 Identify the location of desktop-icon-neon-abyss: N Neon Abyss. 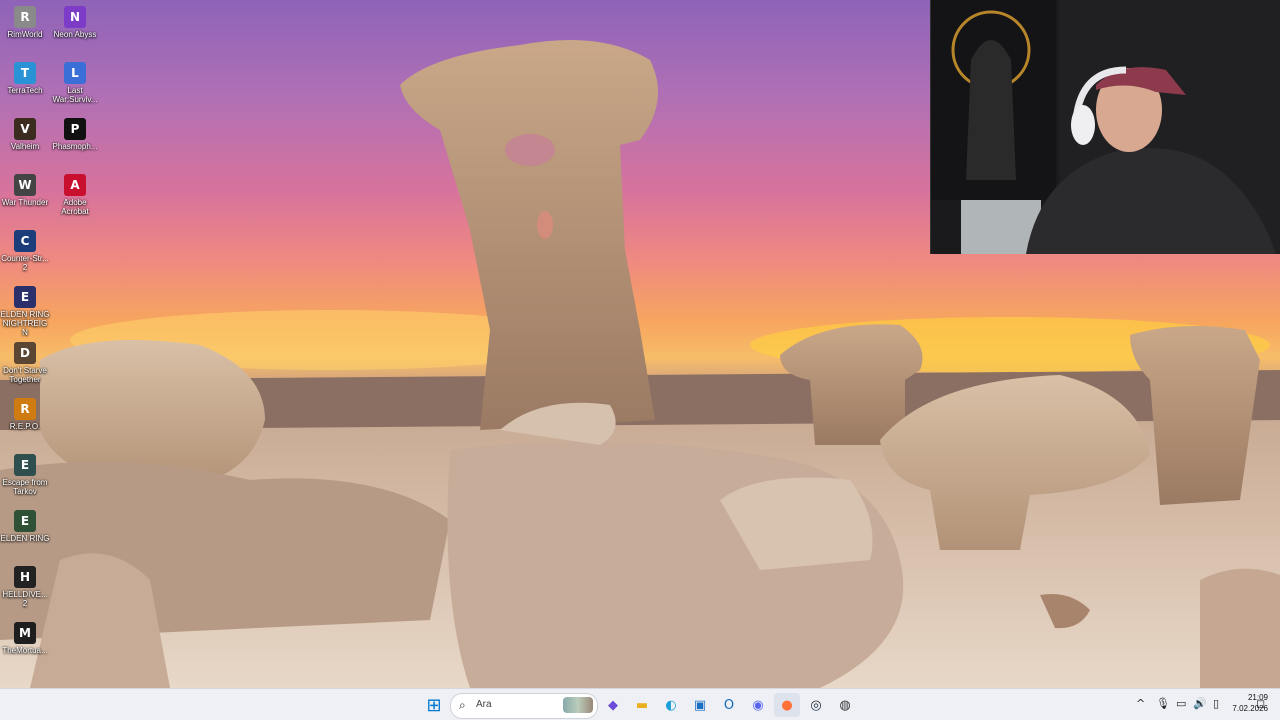
(75, 27).